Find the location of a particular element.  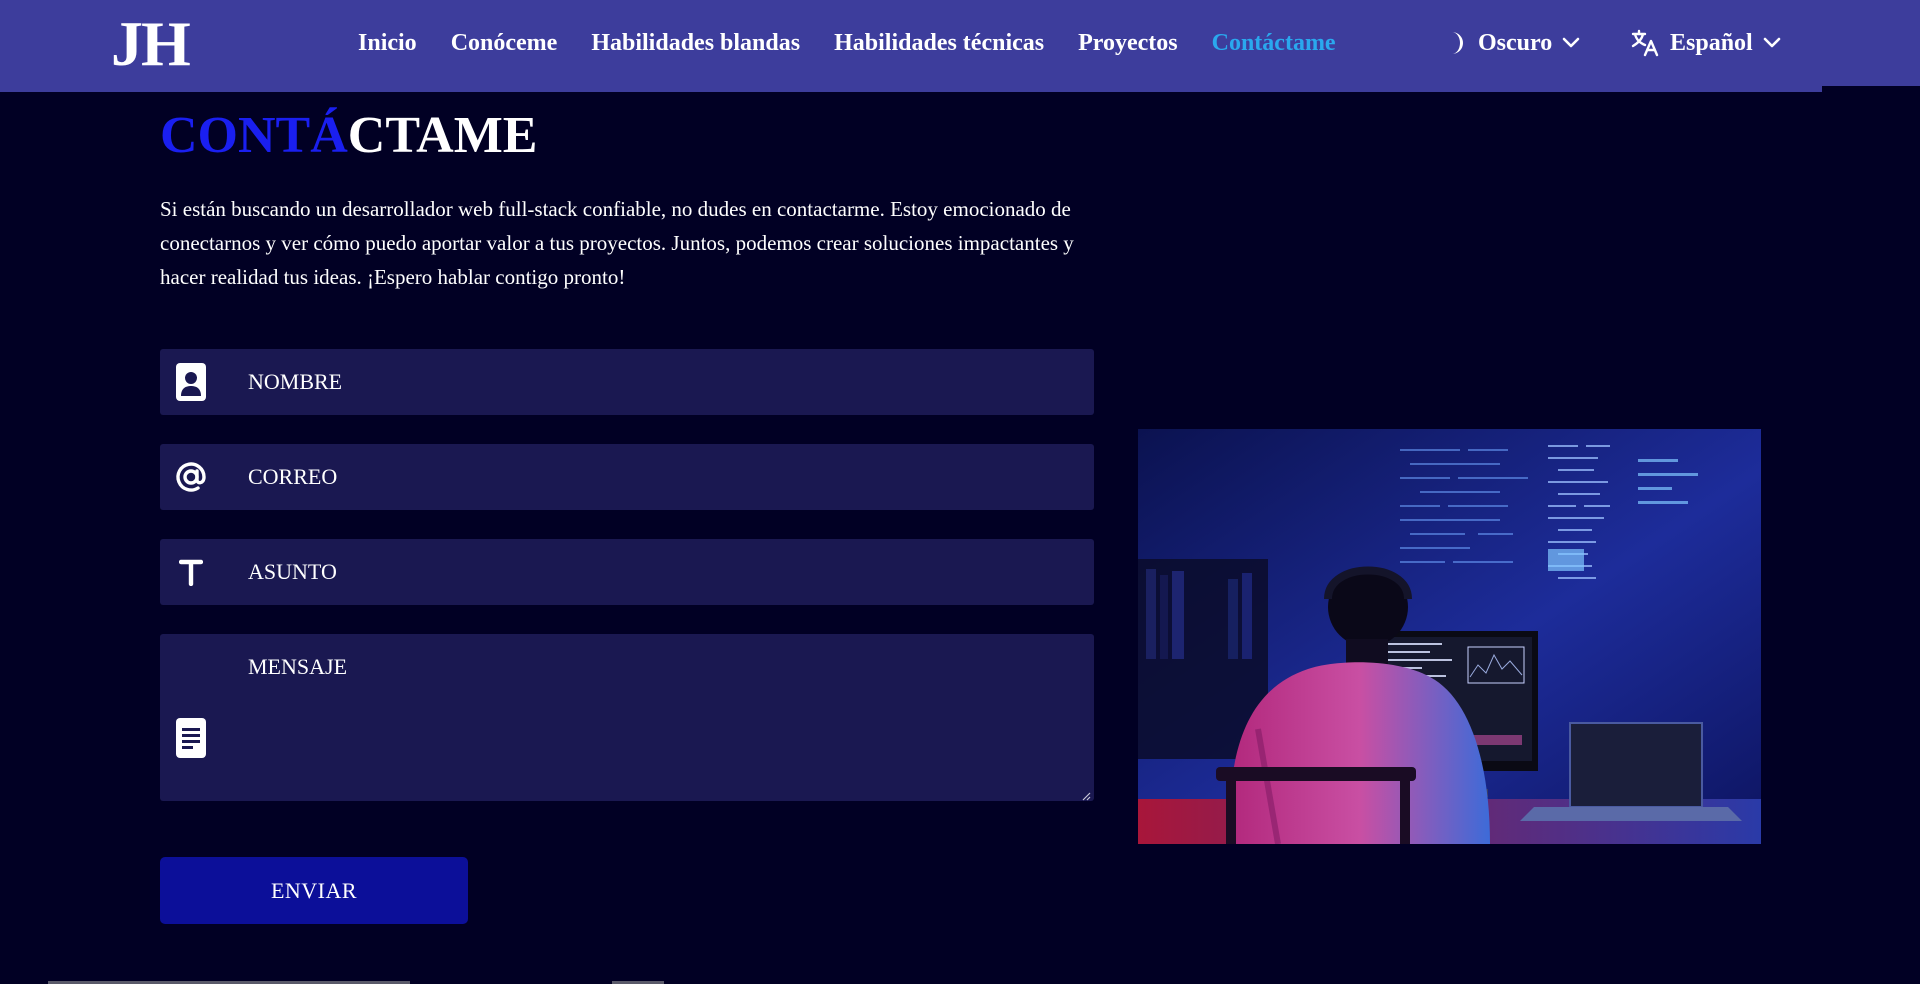

email-field is located at coordinates (627, 477).